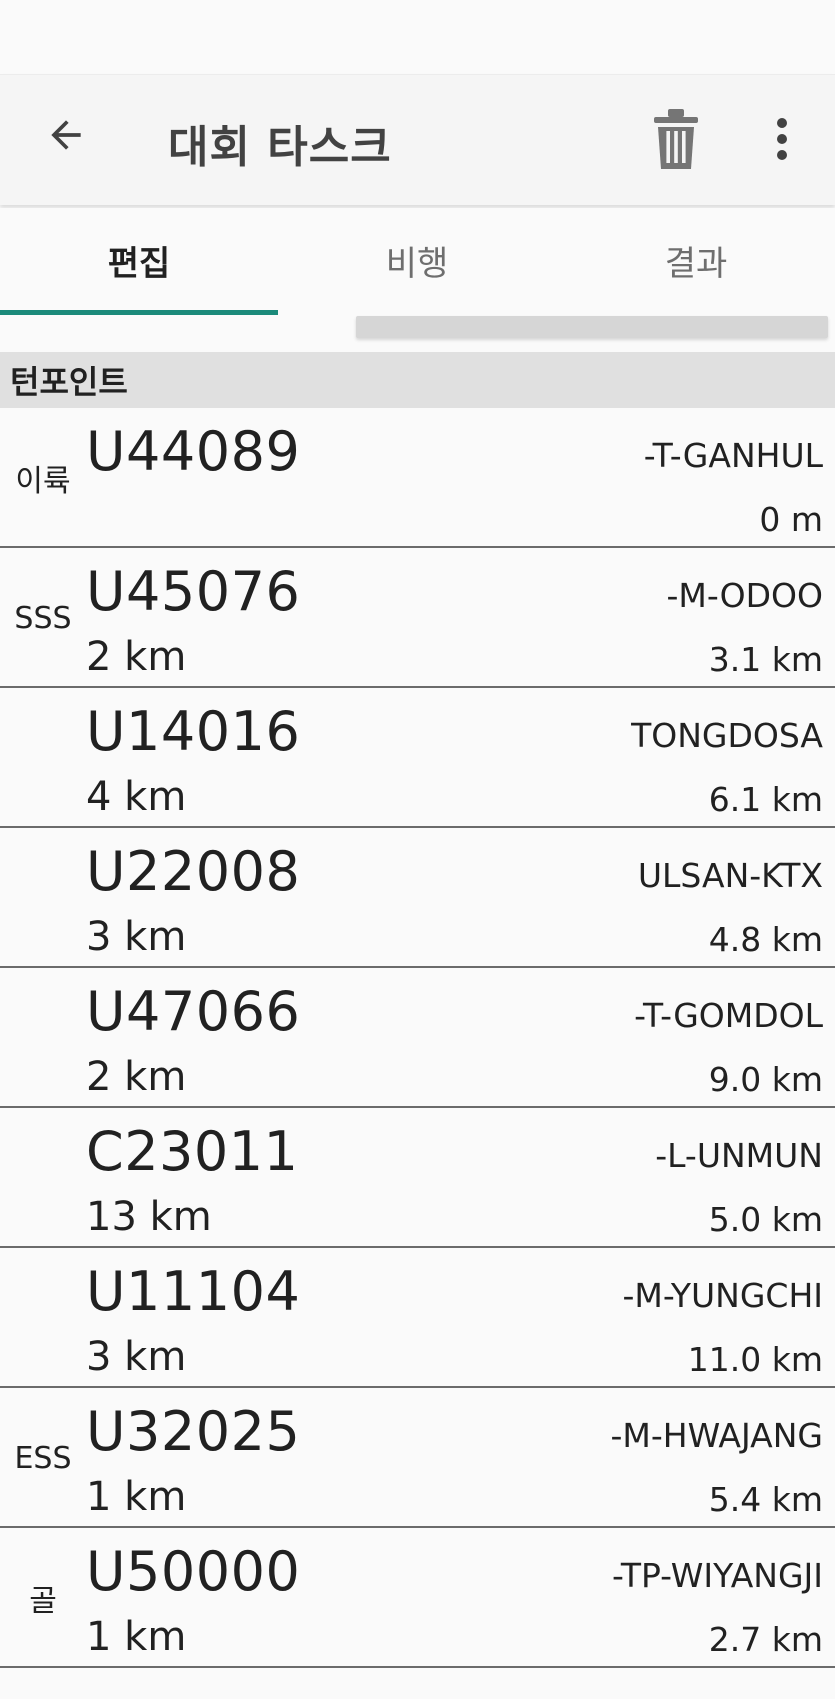  Describe the element at coordinates (727, 735) in the screenshot. I see `waypoint-name: TONGDOSA` at that location.